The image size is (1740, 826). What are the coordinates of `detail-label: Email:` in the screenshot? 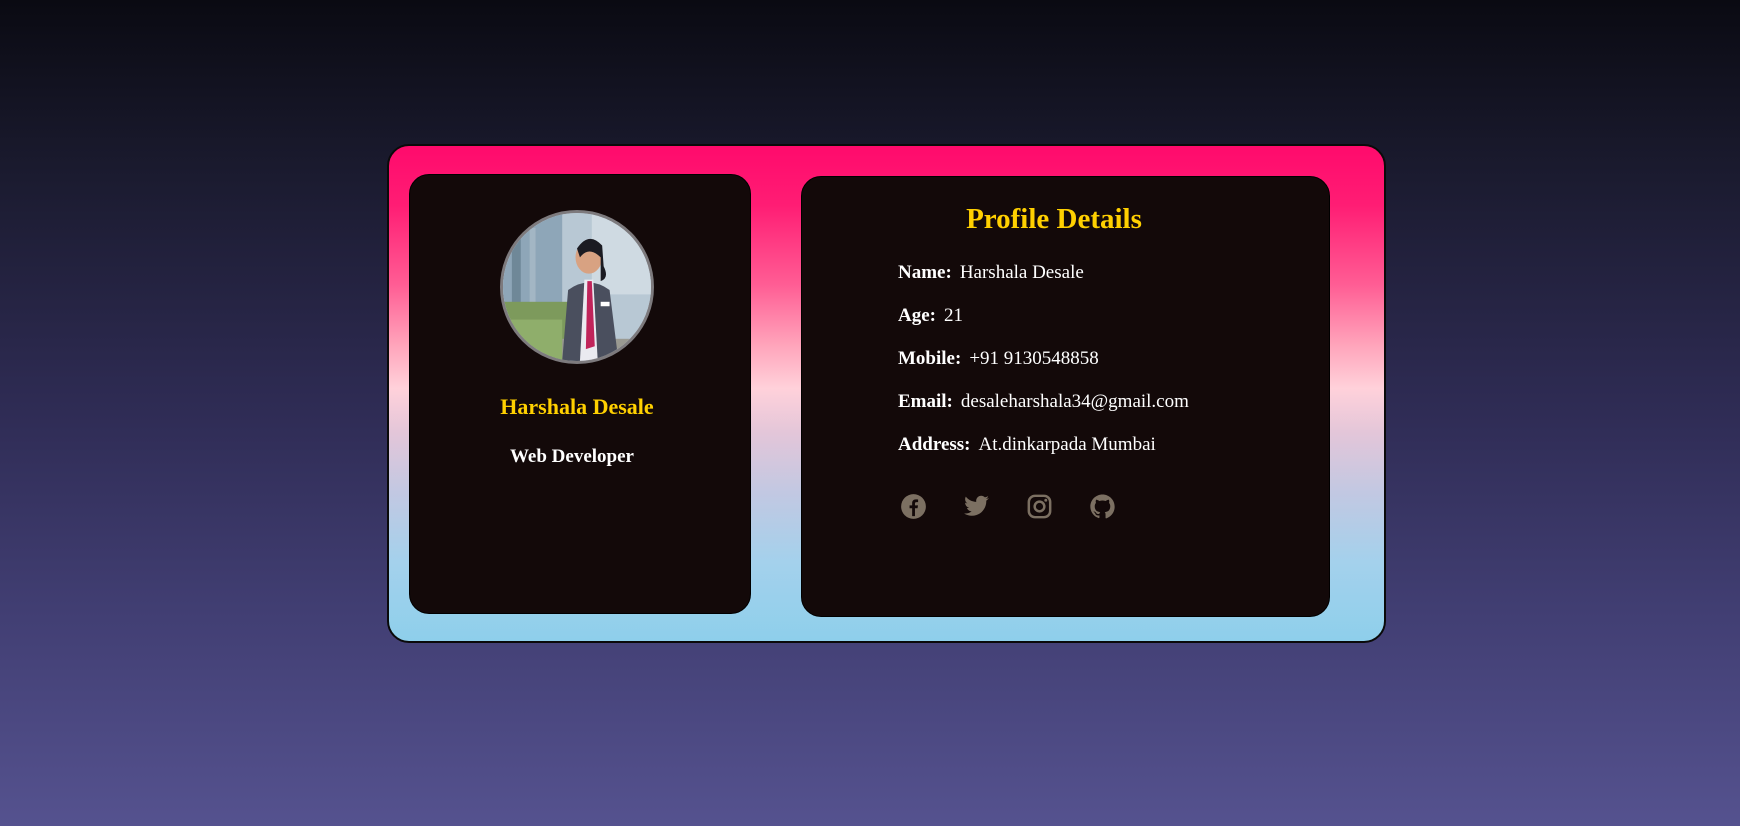 It's located at (925, 401).